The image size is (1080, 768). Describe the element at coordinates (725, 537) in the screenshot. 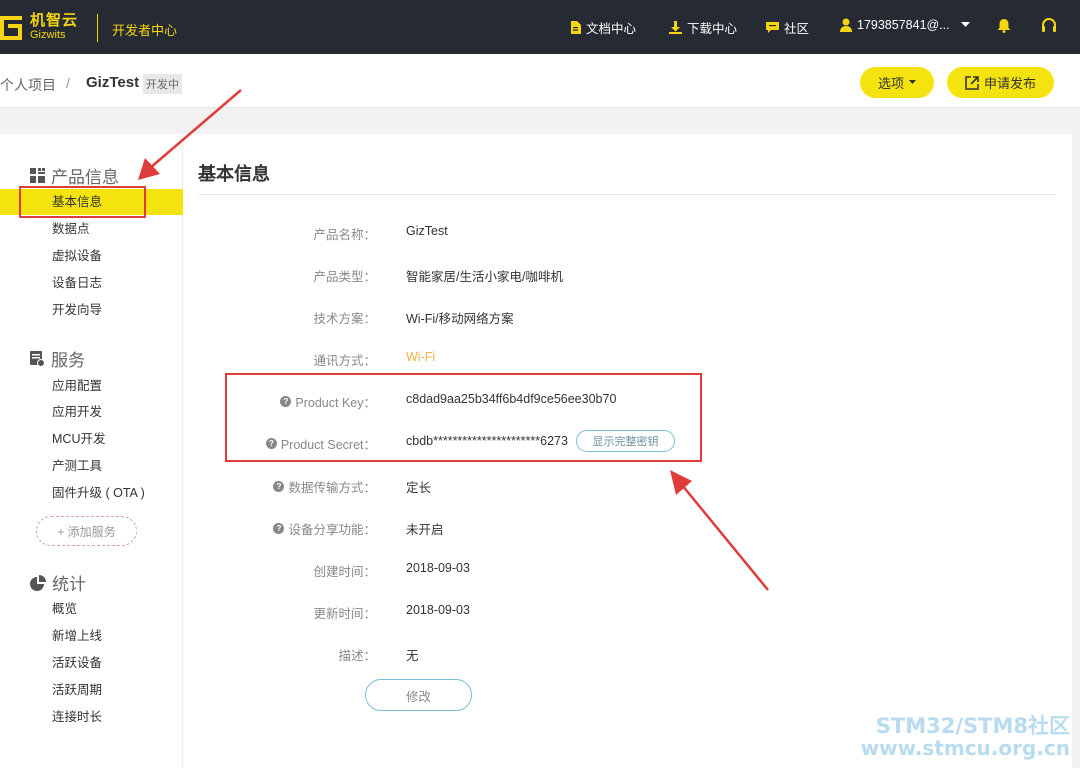

I see `arrow-line-keys` at that location.